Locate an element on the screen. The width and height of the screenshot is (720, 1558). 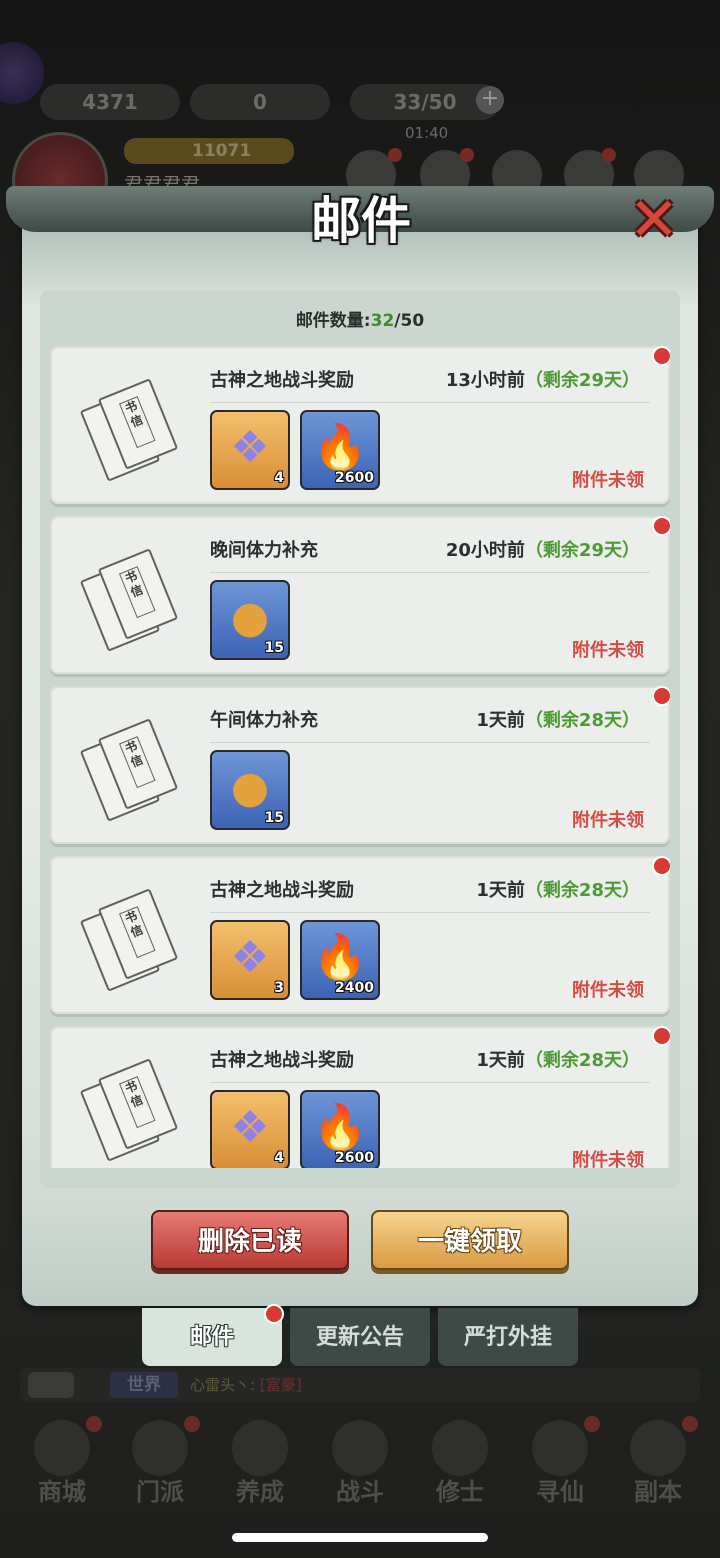
home-indicator is located at coordinates (360, 1537).